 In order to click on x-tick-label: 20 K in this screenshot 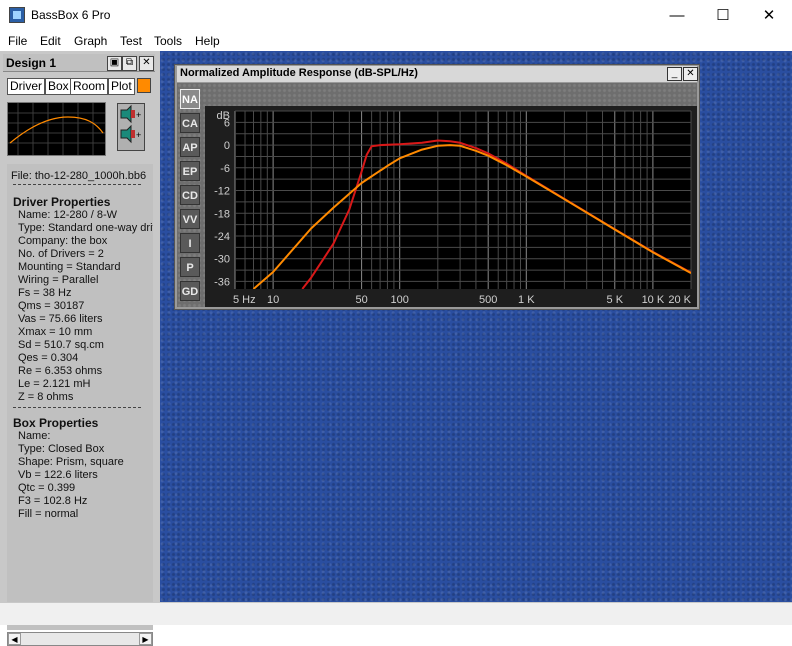, I will do `click(679, 300)`.